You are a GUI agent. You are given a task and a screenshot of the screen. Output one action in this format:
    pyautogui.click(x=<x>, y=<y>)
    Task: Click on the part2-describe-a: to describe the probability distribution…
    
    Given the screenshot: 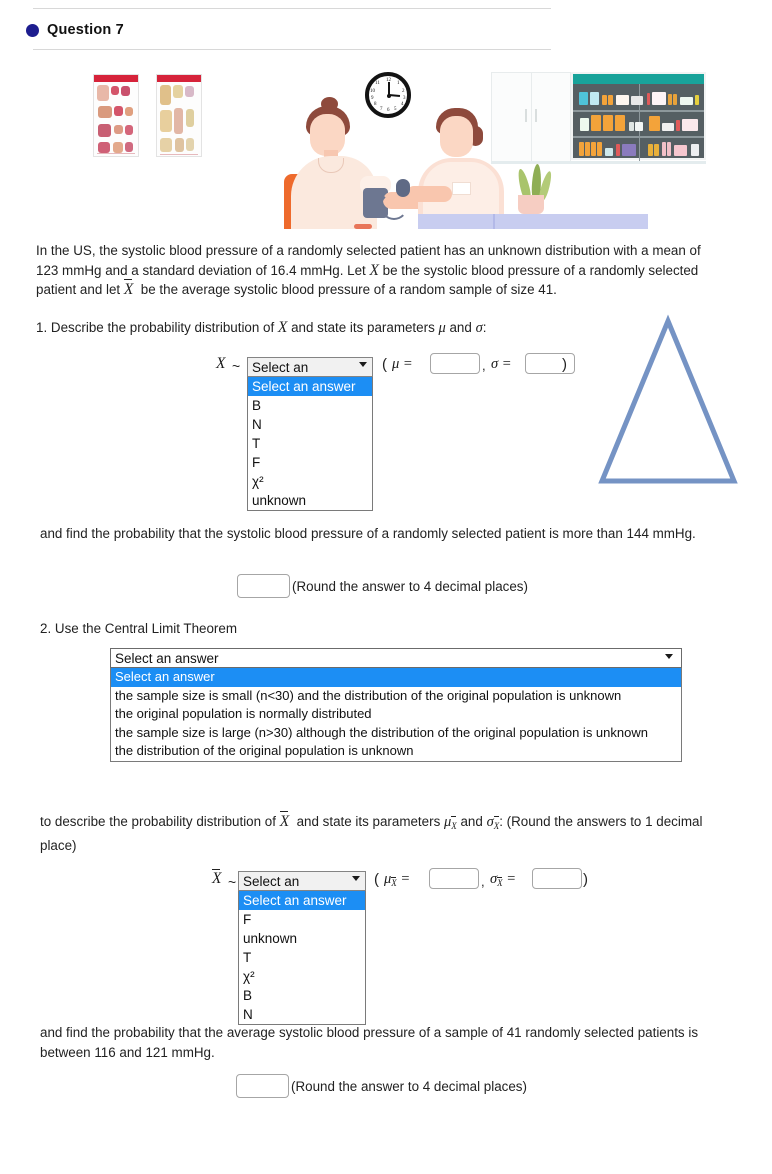 What is the action you would take?
    pyautogui.click(x=160, y=821)
    